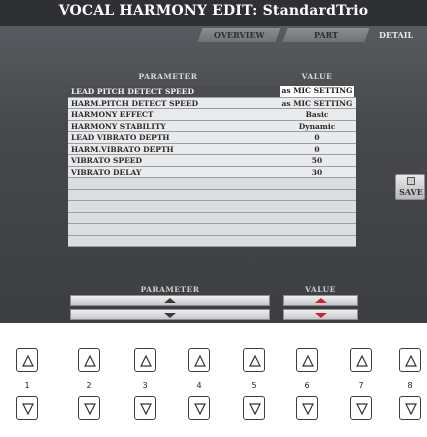 The height and width of the screenshot is (437, 427). I want to click on tab-overview-label: OVERVIEW, so click(239, 35).